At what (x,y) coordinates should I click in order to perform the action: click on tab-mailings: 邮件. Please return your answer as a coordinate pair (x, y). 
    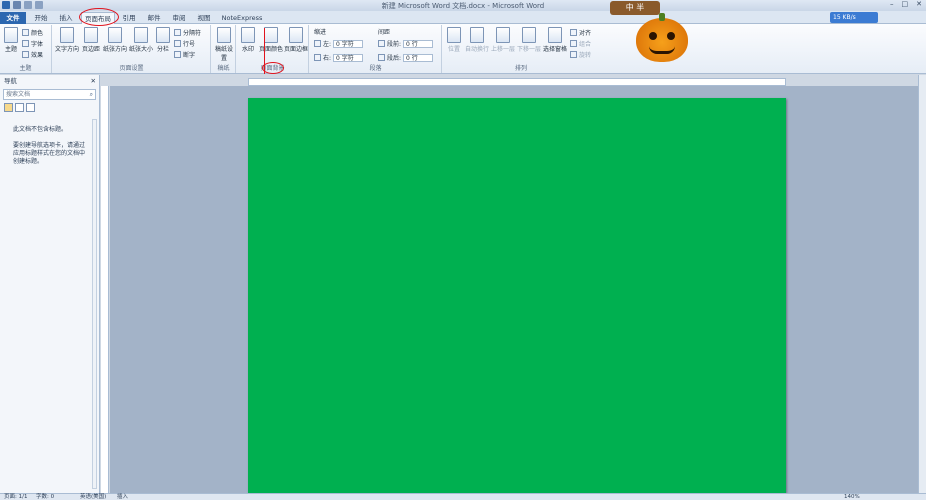
    Looking at the image, I should click on (154, 18).